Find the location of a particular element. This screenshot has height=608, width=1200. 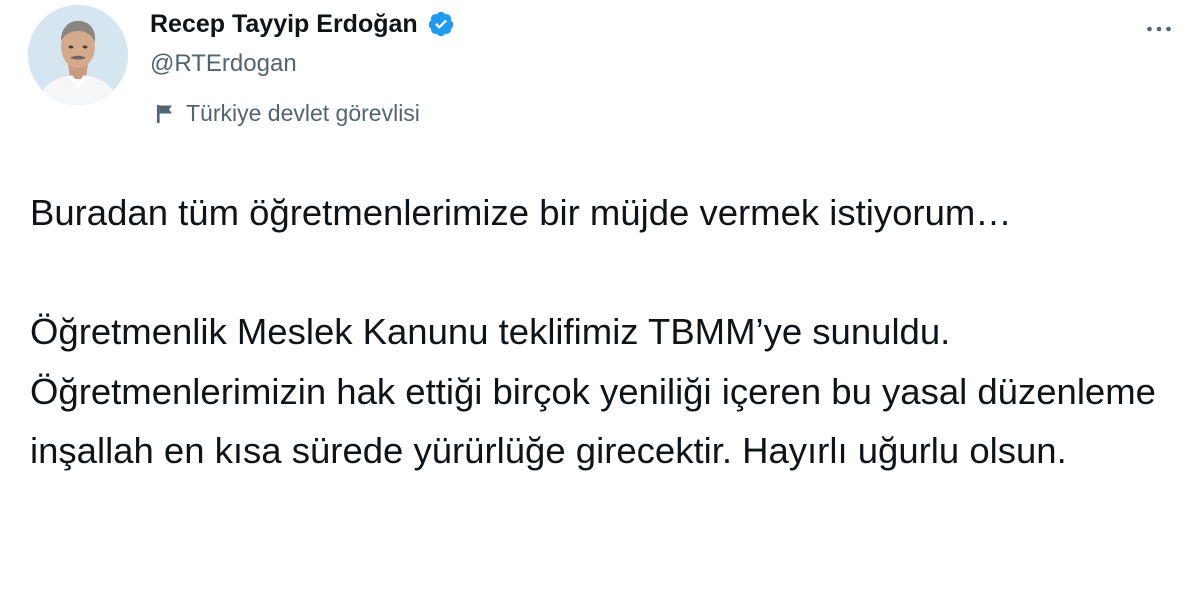

government-label: Türkiye devlet görevlisi is located at coordinates (603, 113).